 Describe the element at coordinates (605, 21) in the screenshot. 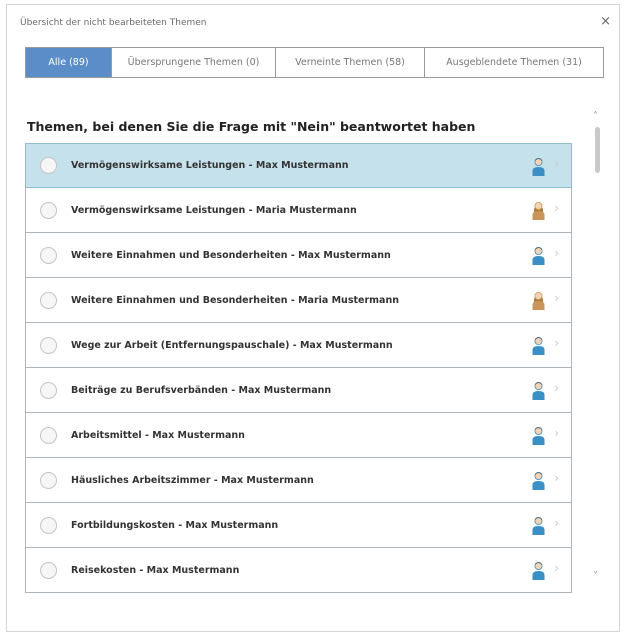

I see `close-icon: ×` at that location.